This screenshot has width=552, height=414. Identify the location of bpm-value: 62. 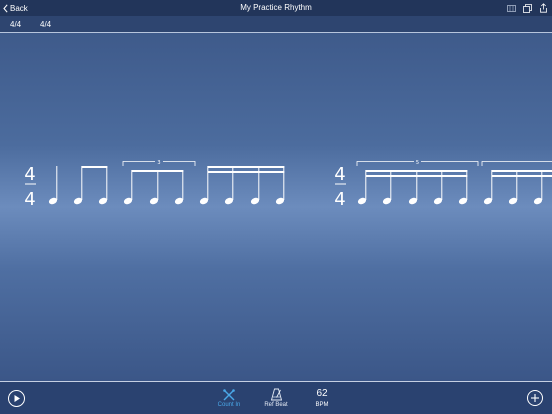
(322, 393).